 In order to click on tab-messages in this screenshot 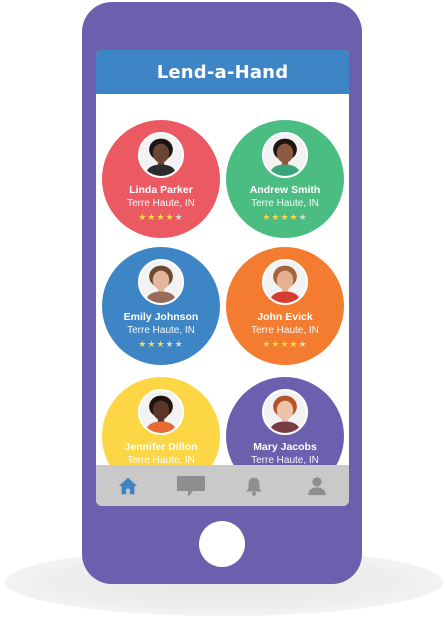, I will do `click(191, 486)`.